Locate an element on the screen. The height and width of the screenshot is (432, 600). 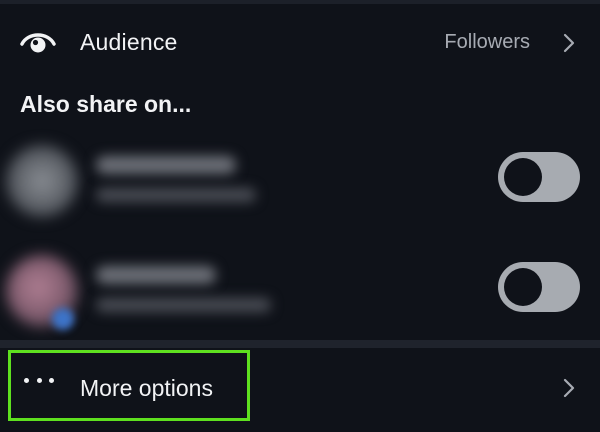
top-divider is located at coordinates (300, 2).